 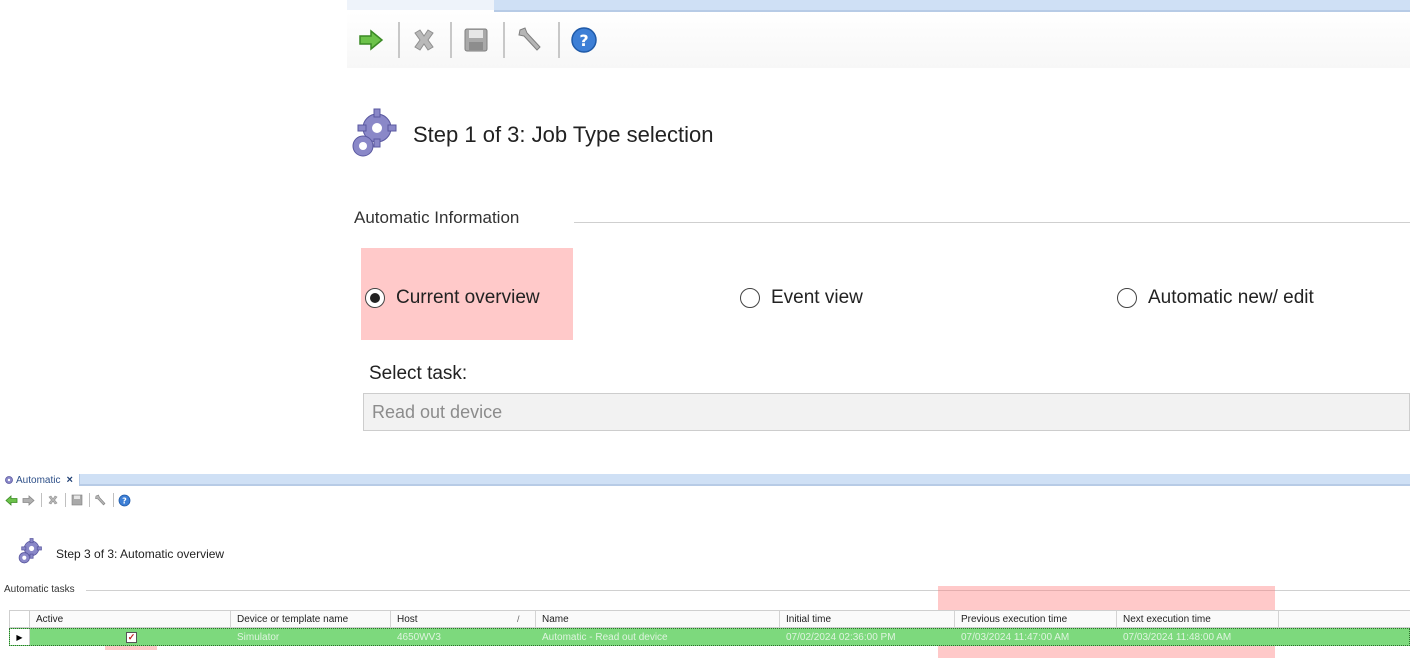 I want to click on tab-label: Automatic, so click(x=38, y=480).